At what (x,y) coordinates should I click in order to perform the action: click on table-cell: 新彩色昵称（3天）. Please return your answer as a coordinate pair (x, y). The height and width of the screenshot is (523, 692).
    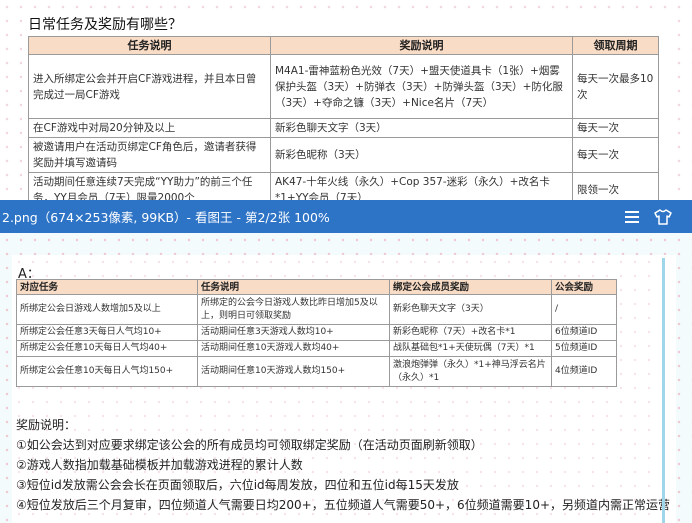
    Looking at the image, I should click on (421, 155).